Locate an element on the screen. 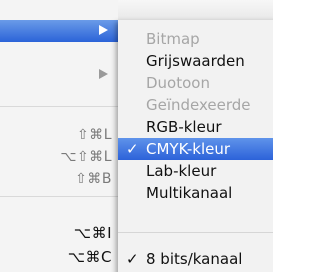  submenu-item-grayscale: Grijswaarden is located at coordinates (195, 61).